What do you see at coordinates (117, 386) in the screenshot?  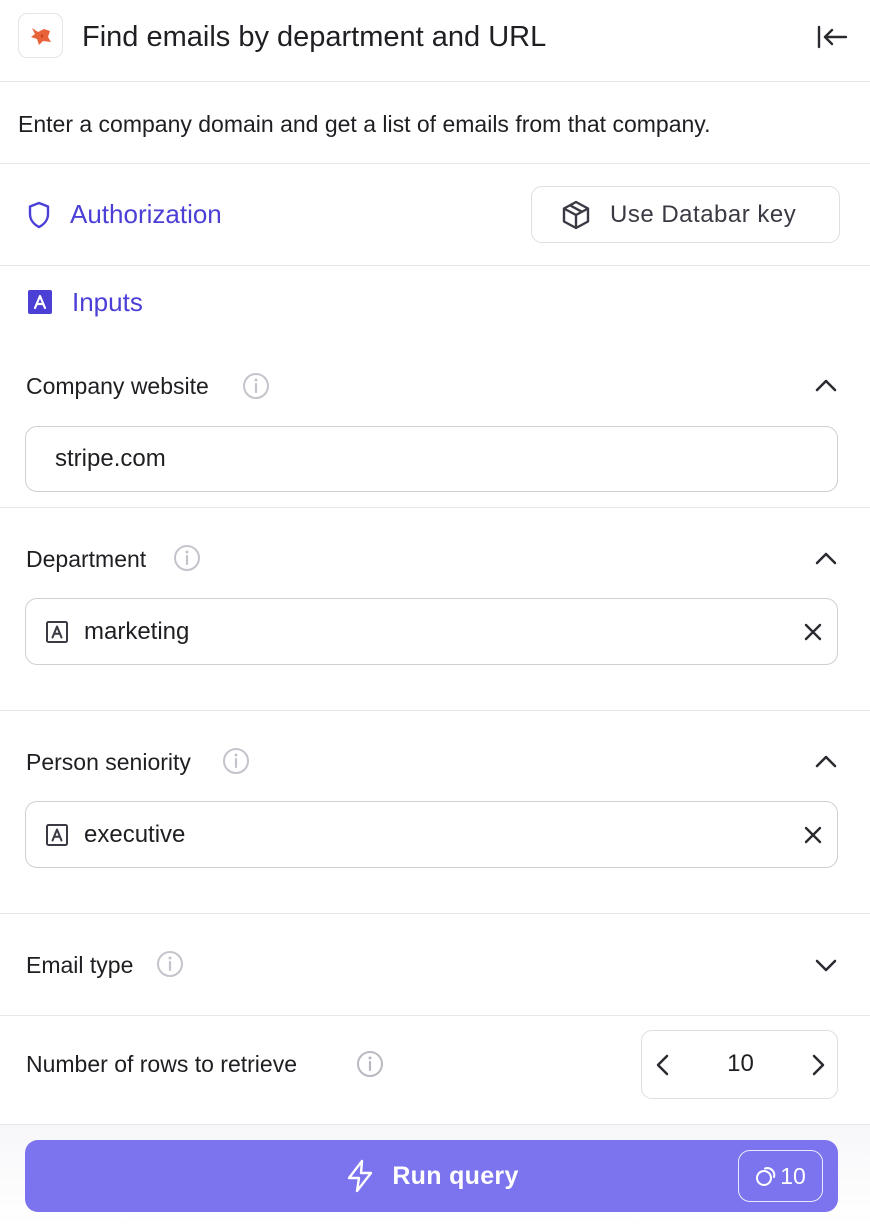 I see `company-website-label: Company website` at bounding box center [117, 386].